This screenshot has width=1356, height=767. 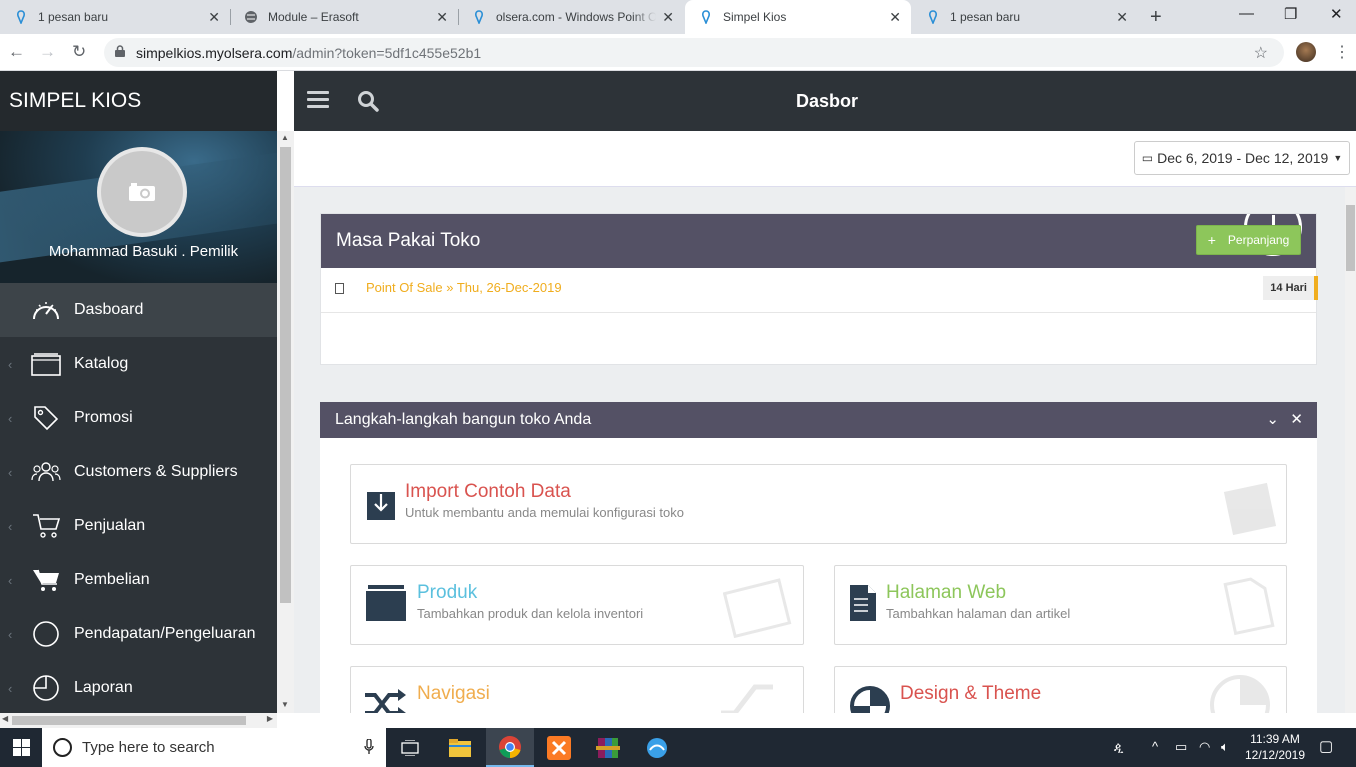 What do you see at coordinates (1249, 606) in the screenshot?
I see `document-icon` at bounding box center [1249, 606].